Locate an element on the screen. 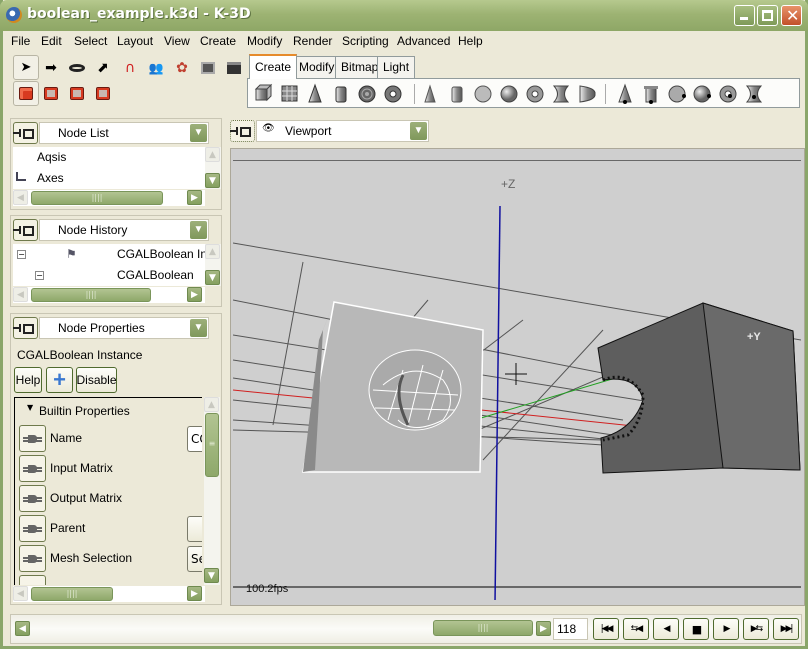  add-button: + is located at coordinates (59, 380).